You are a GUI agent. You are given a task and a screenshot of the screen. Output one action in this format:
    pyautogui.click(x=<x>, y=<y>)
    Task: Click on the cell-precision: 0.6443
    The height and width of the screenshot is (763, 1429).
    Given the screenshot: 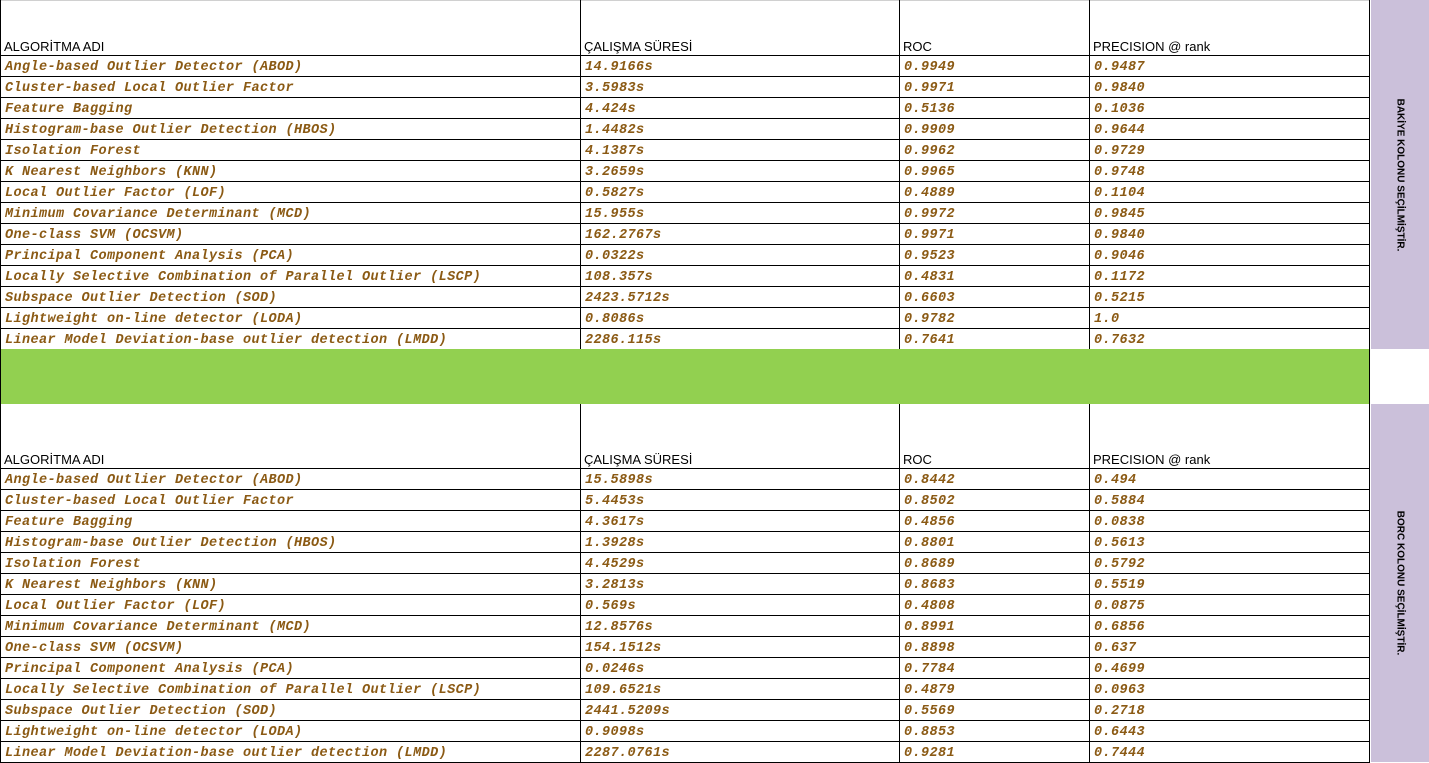 What is the action you would take?
    pyautogui.click(x=1230, y=731)
    